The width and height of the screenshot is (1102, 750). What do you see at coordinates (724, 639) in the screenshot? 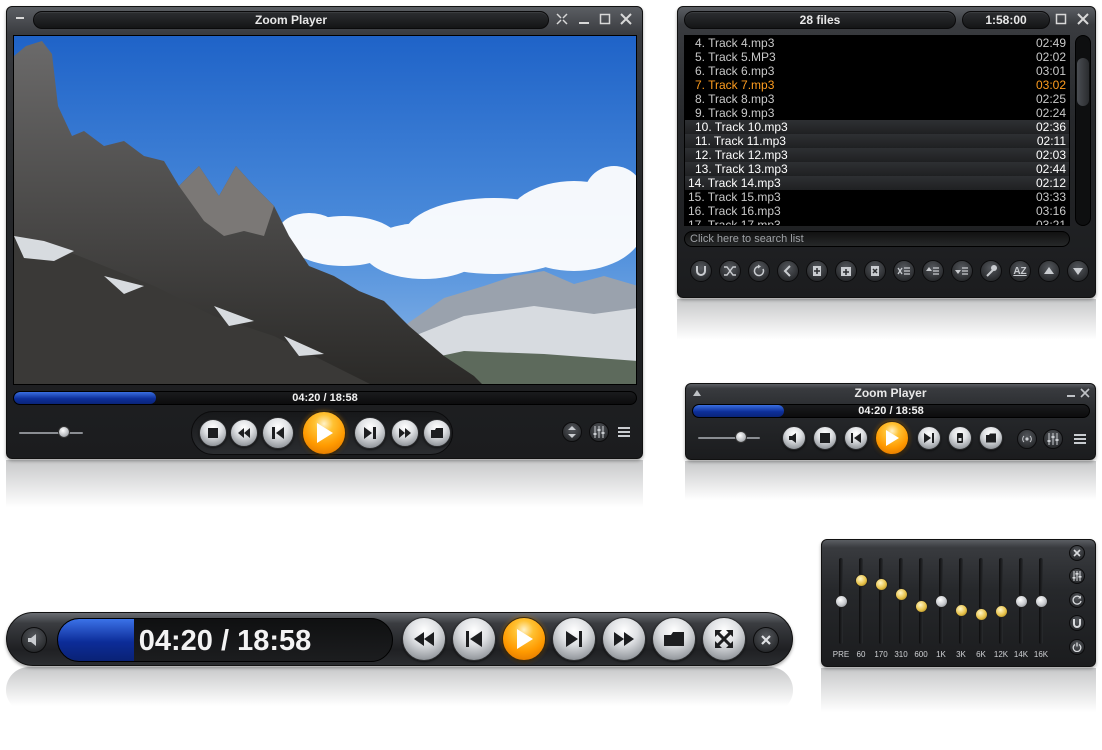
I see `bar-fullscreen-button` at bounding box center [724, 639].